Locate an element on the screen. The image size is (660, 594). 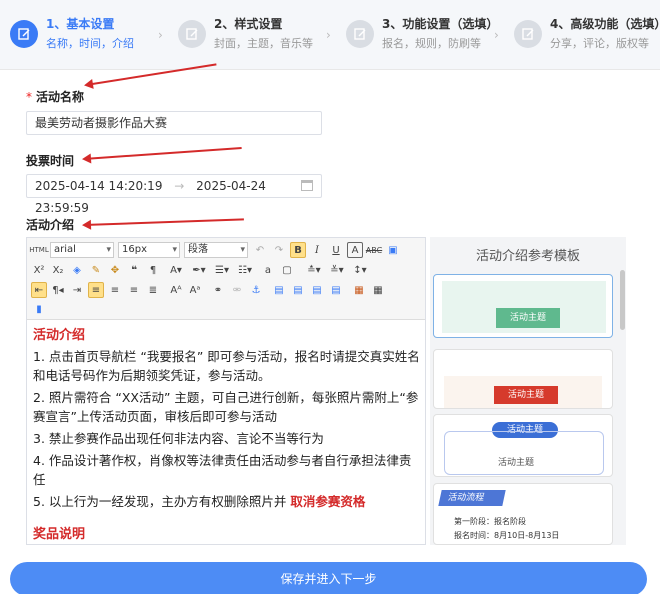
font-family-select: arial is located at coordinates (82, 250).